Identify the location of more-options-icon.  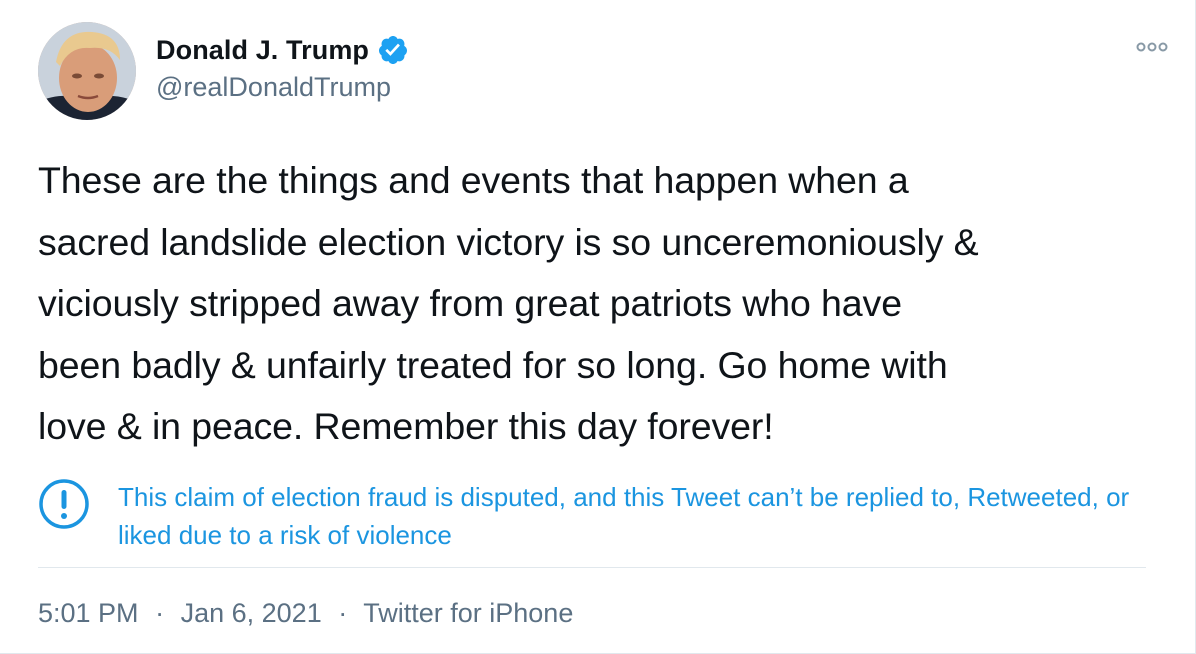
(1152, 47).